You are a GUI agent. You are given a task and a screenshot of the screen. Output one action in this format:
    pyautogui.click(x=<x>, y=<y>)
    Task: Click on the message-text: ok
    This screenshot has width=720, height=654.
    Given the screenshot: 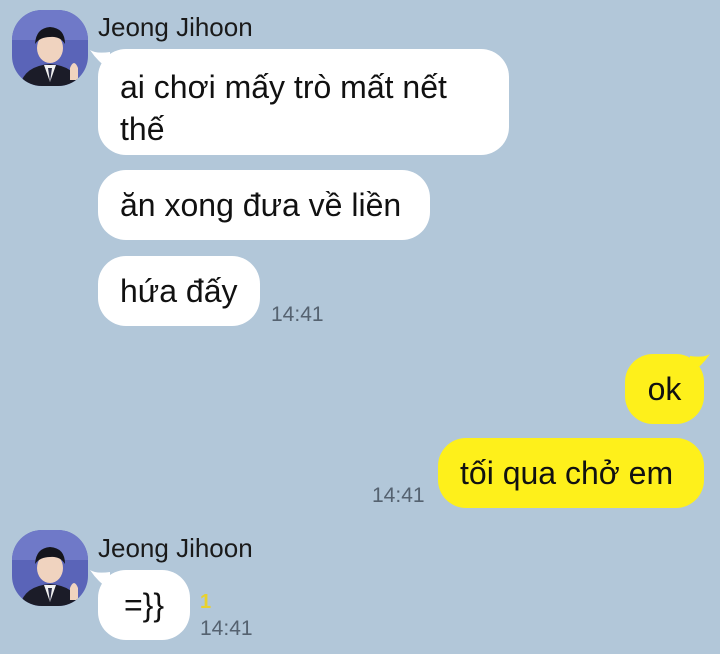 What is the action you would take?
    pyautogui.click(x=664, y=389)
    